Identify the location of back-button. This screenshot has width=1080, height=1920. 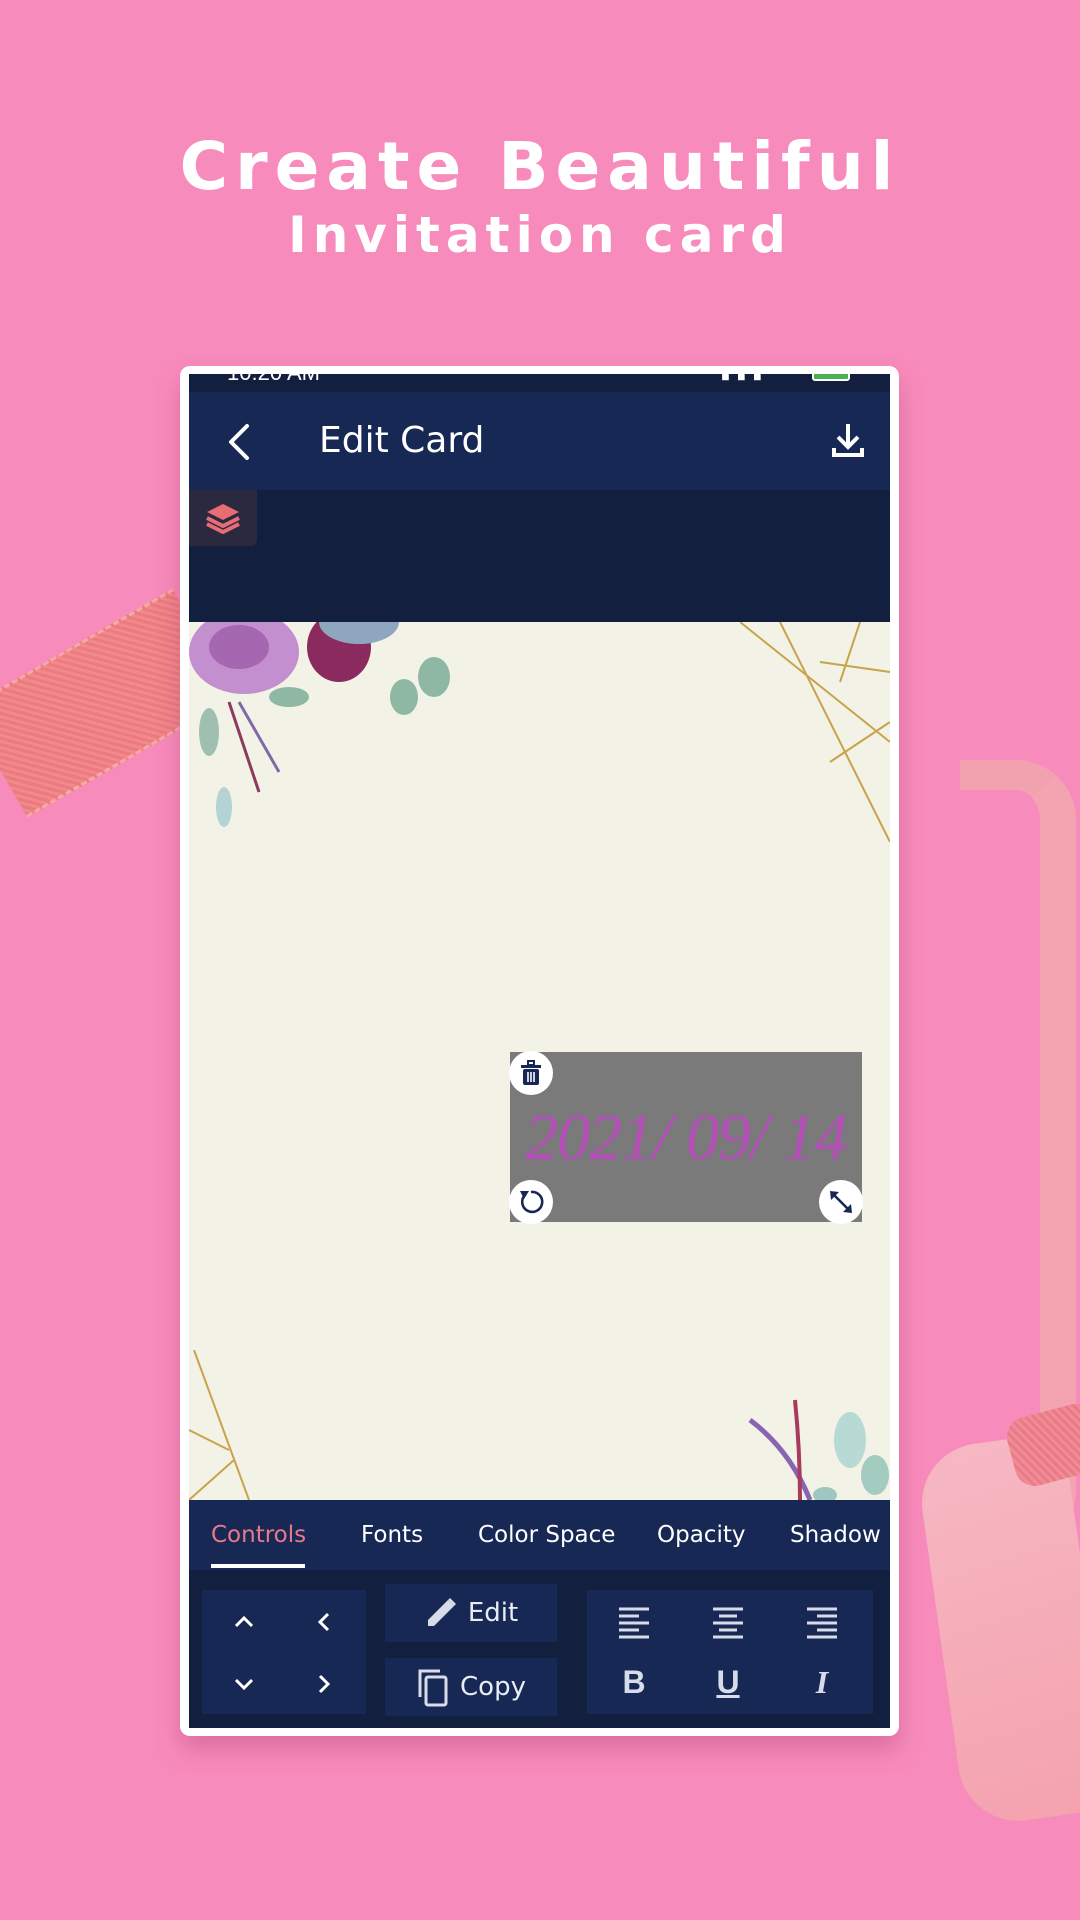
(239, 442).